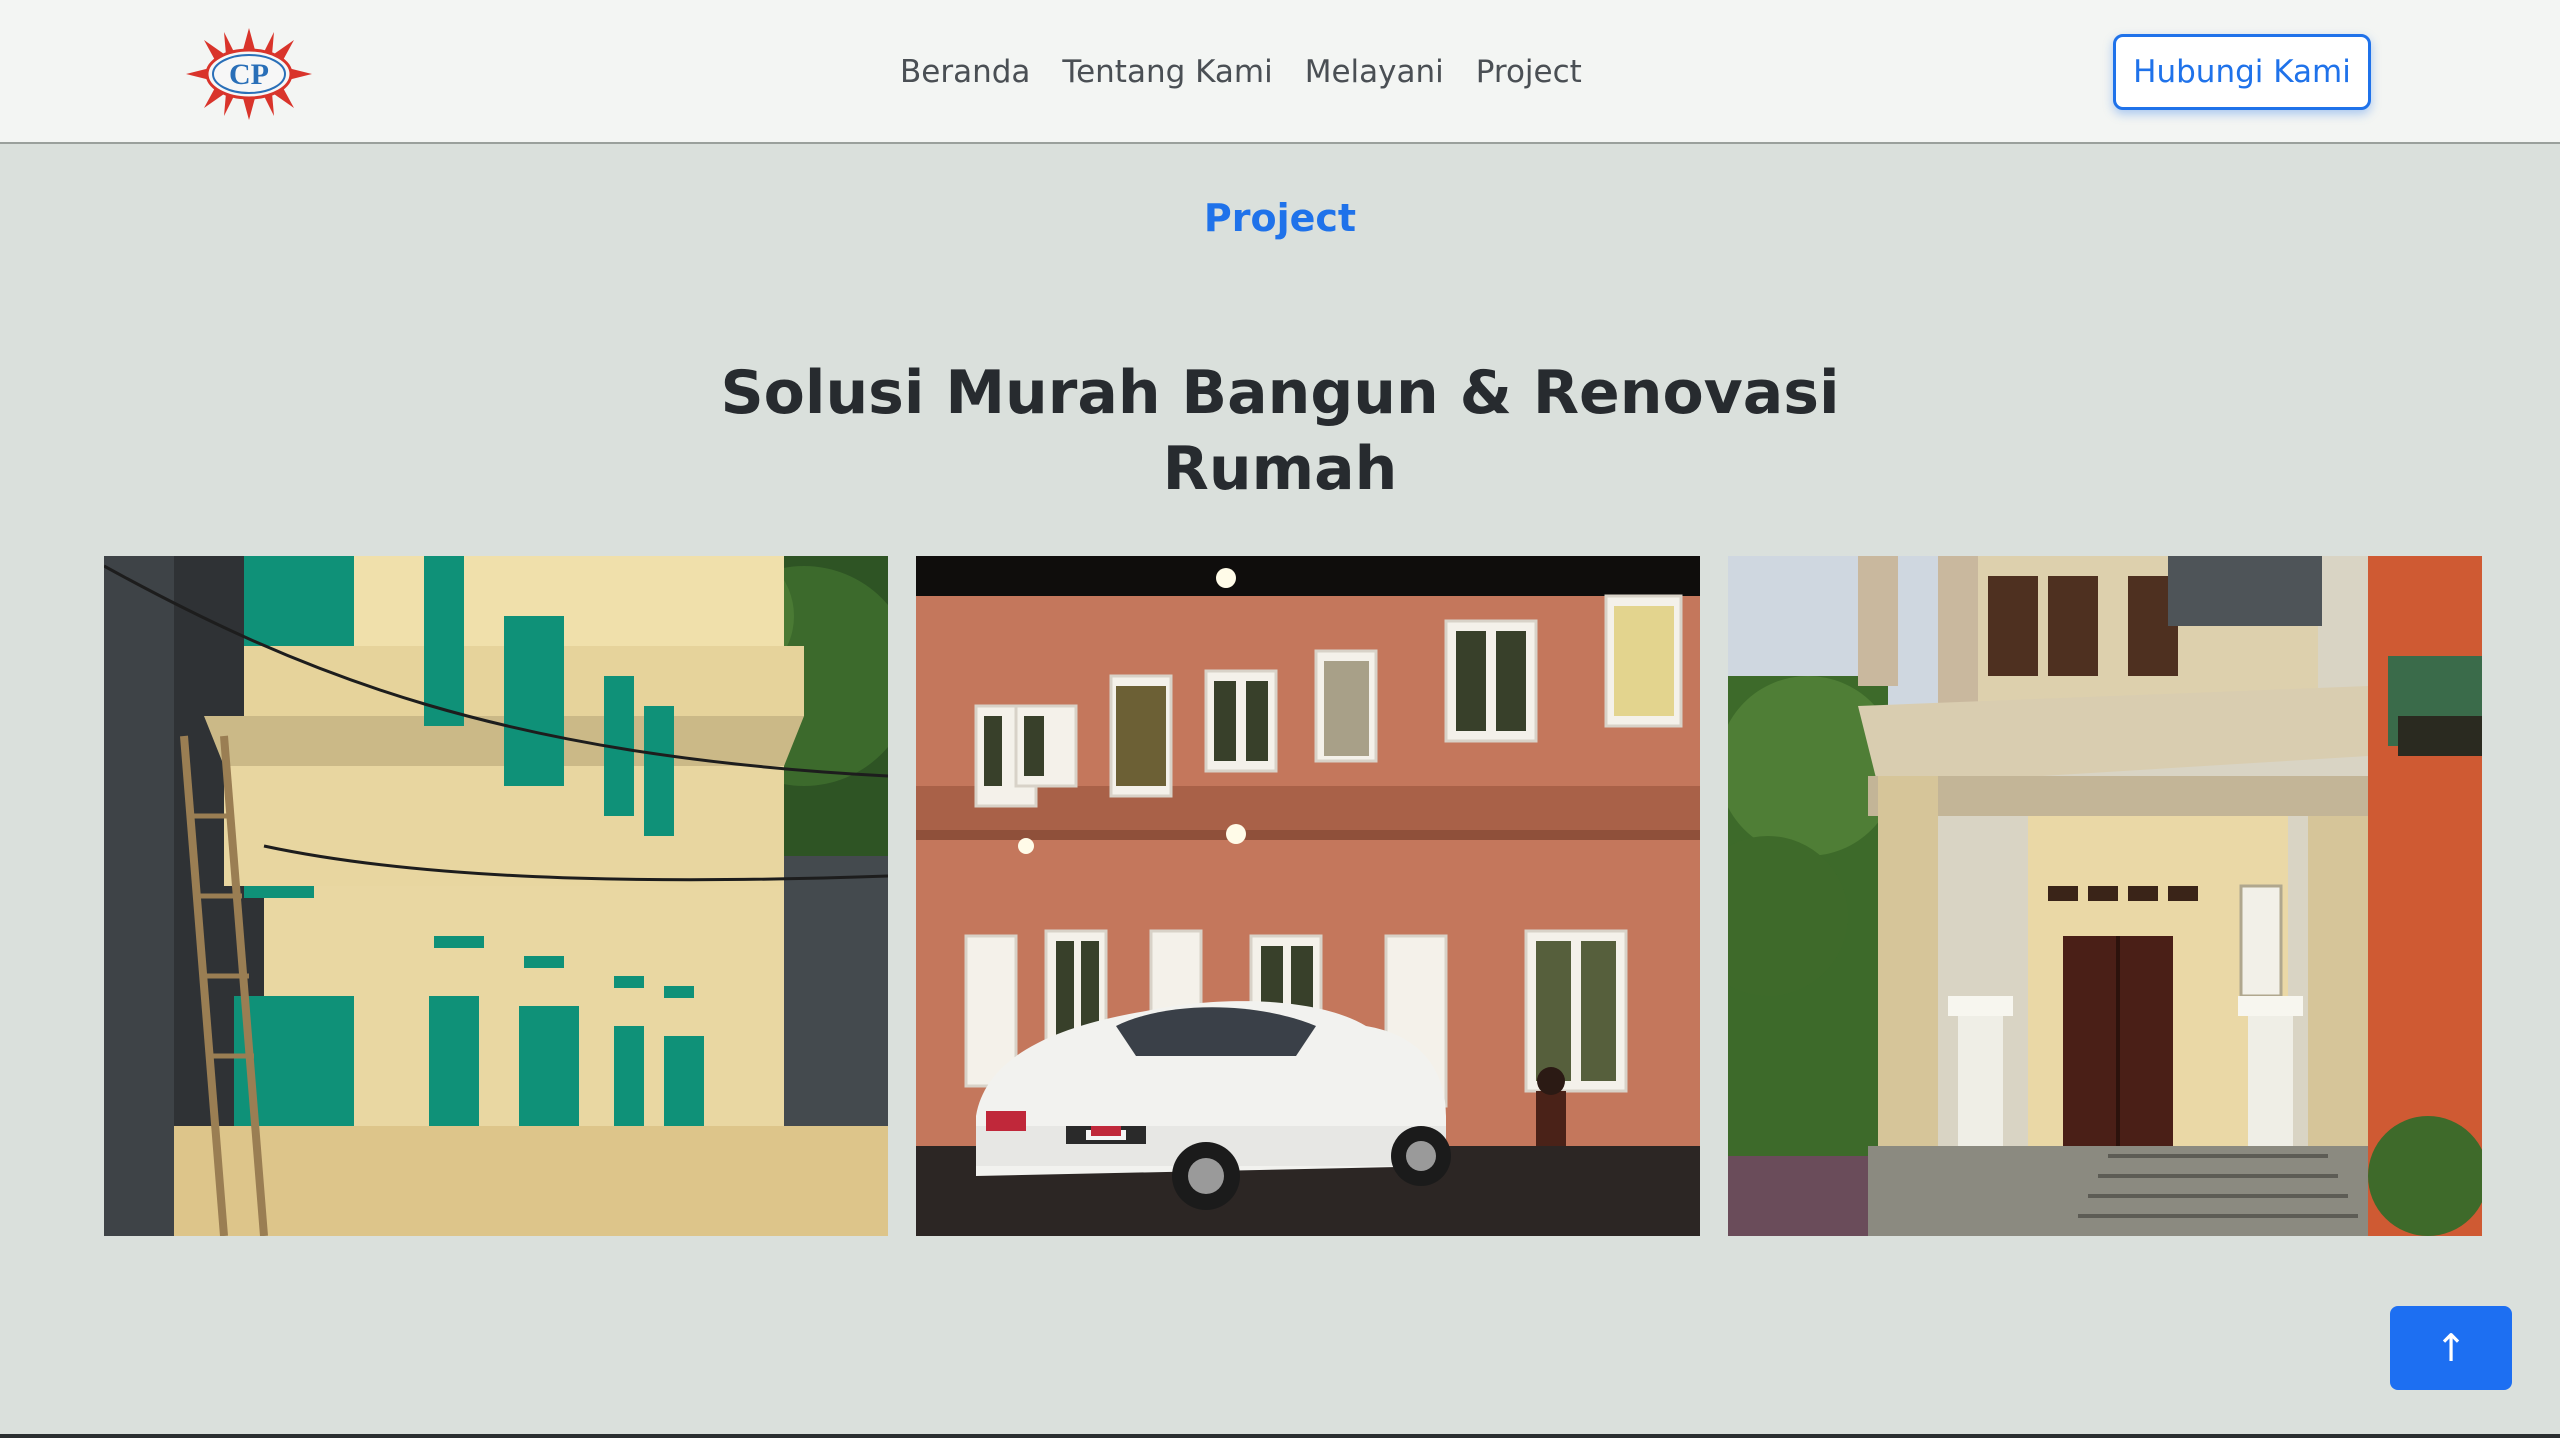 The image size is (2560, 1438). What do you see at coordinates (1280, 218) in the screenshot?
I see `section-label: Project` at bounding box center [1280, 218].